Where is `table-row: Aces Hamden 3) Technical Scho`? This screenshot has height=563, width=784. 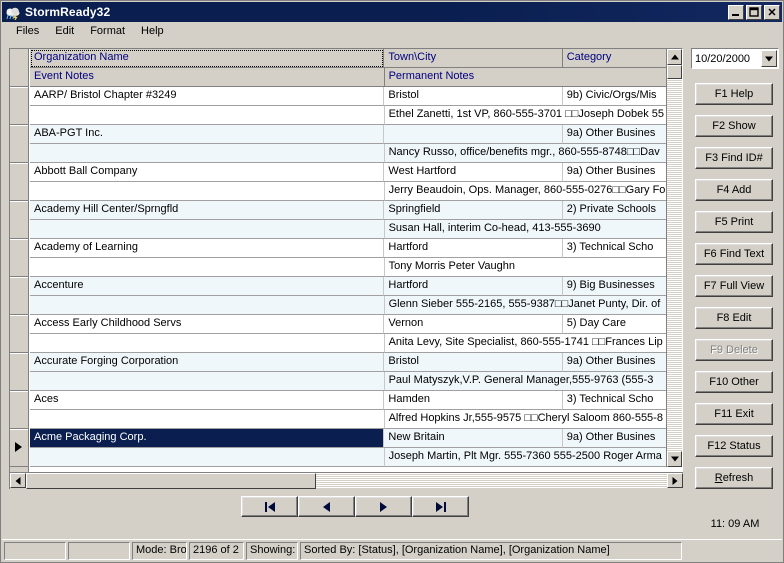
table-row: Aces Hamden 3) Technical Scho is located at coordinates (348, 400).